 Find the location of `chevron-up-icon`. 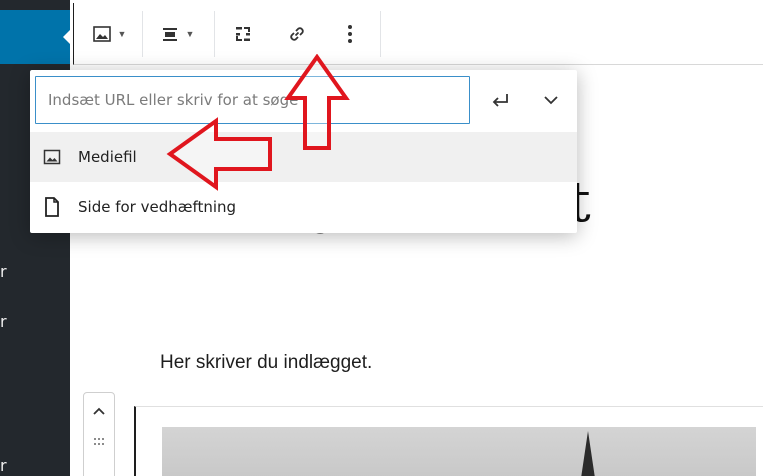

chevron-up-icon is located at coordinates (99, 411).